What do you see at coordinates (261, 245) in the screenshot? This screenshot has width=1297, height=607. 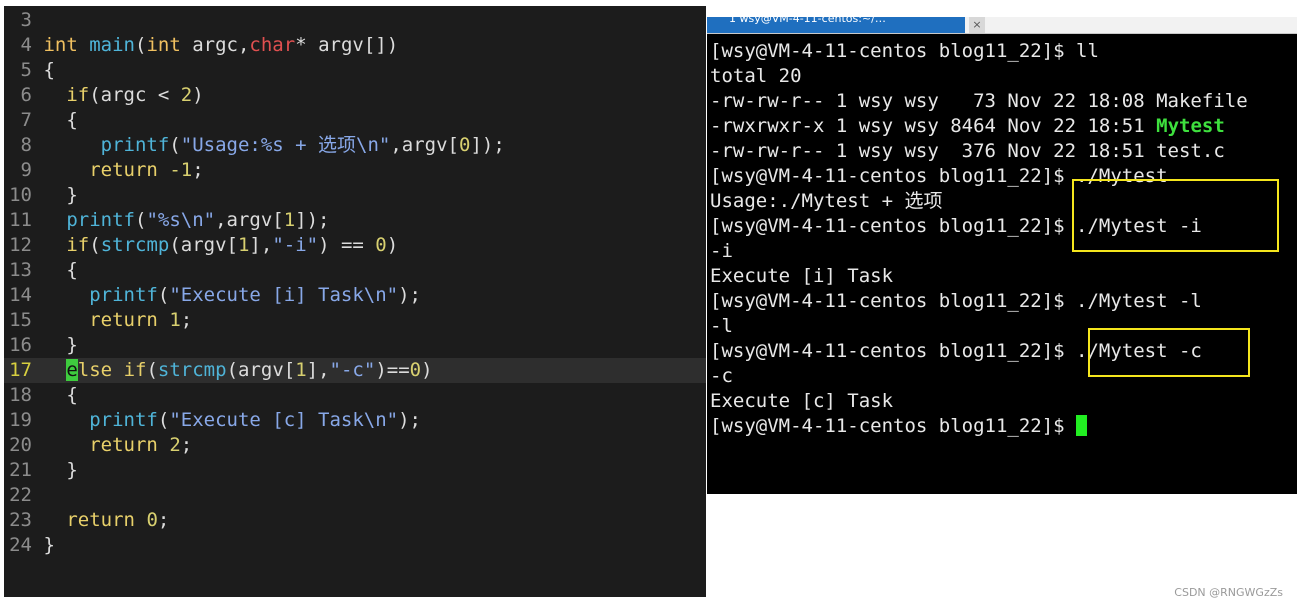 I see `code-token: ],` at bounding box center [261, 245].